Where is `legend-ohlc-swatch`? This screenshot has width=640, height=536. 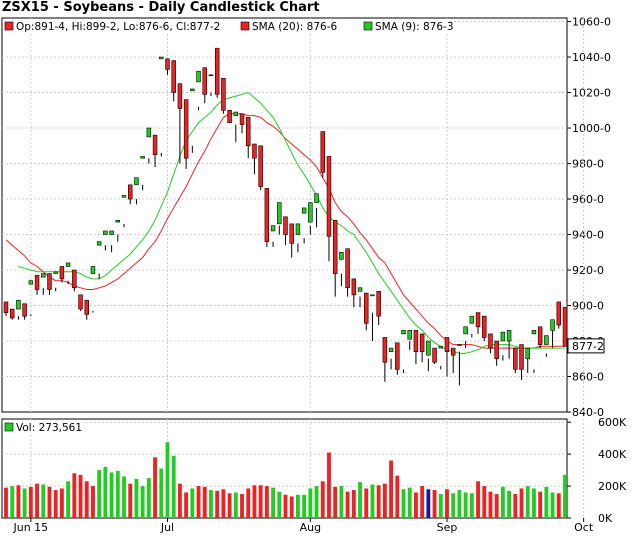
legend-ohlc-swatch is located at coordinates (9, 26).